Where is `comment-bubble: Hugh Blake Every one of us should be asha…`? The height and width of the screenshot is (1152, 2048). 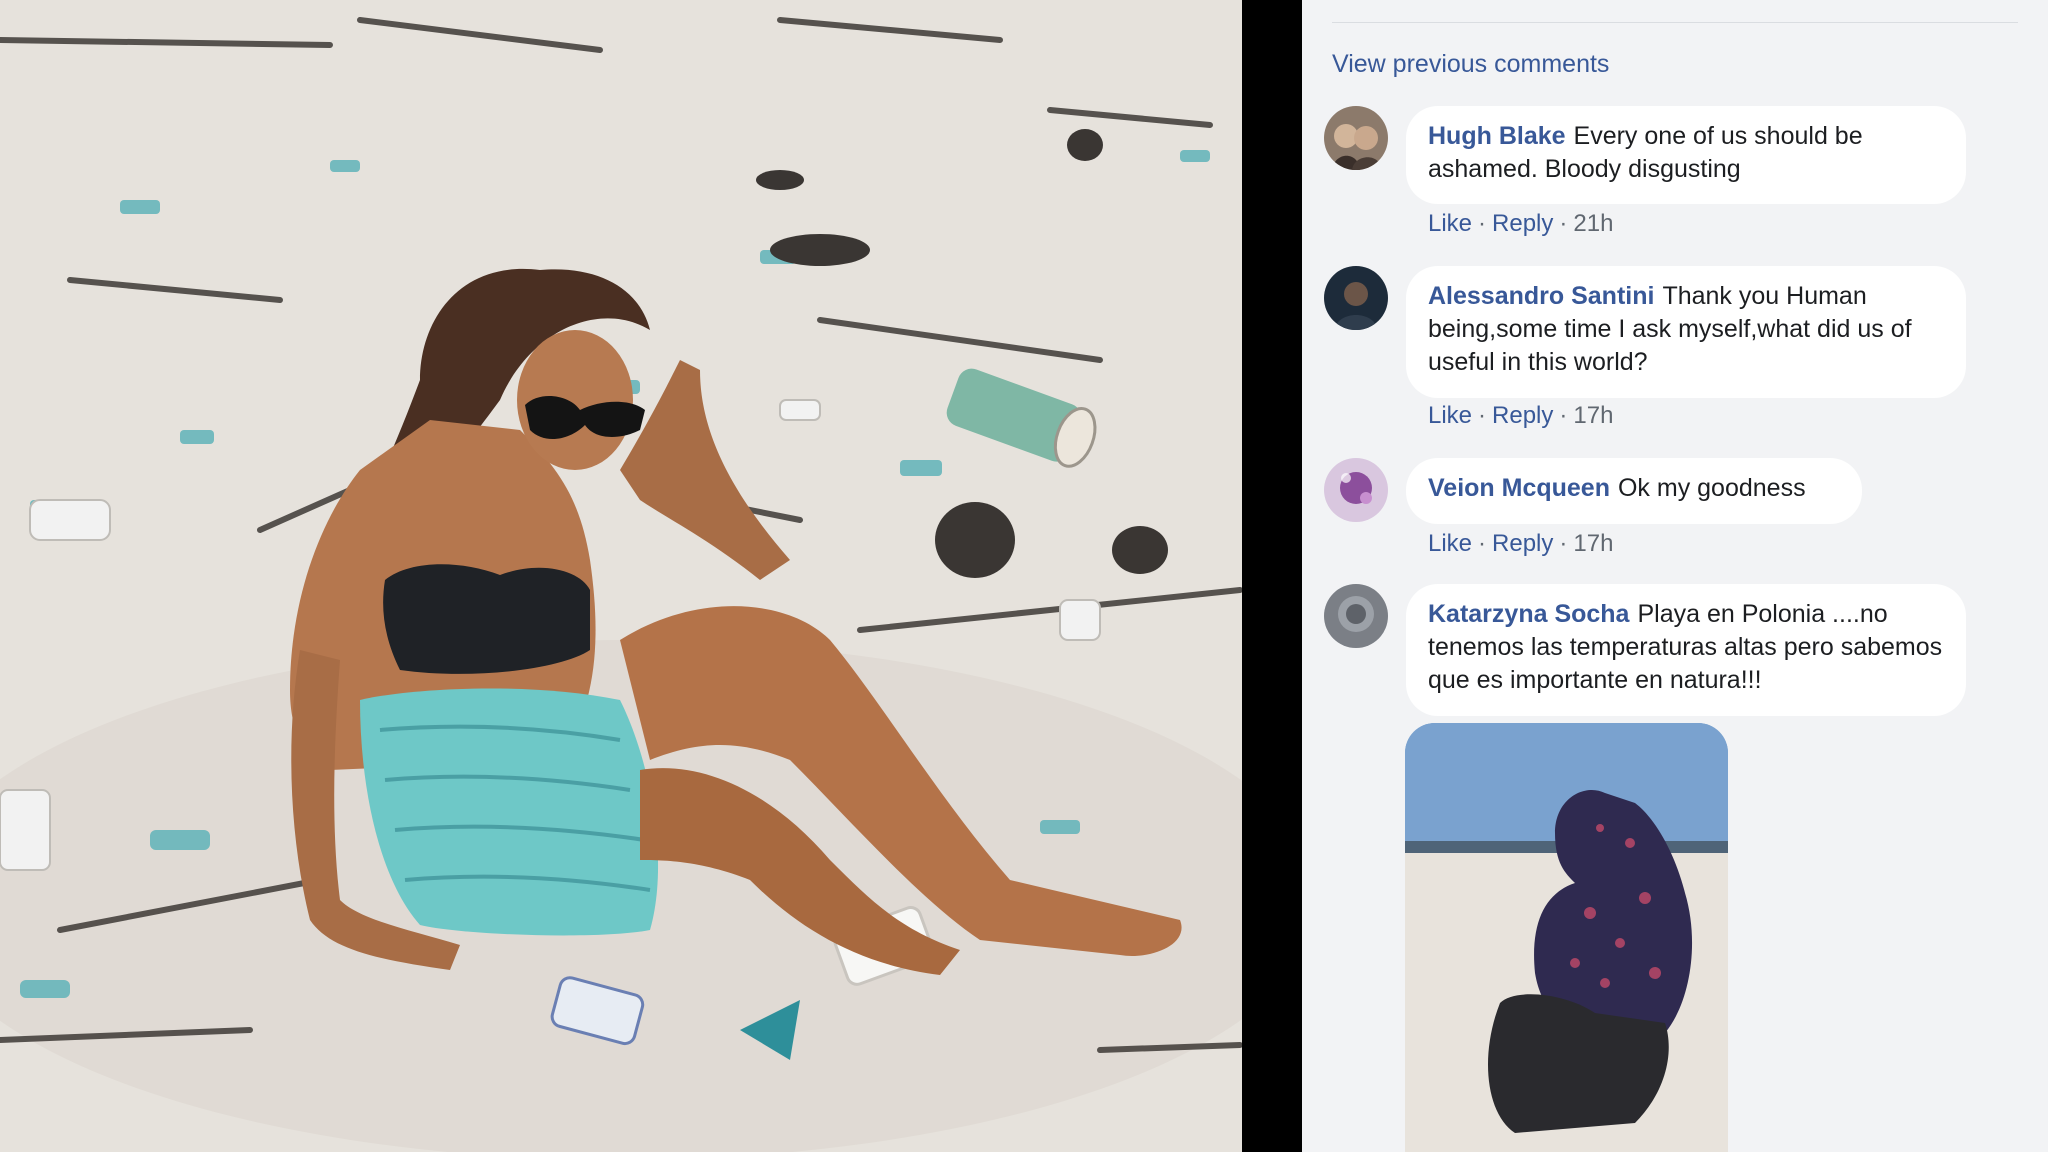
comment-bubble: Hugh Blake Every one of us should be asha… is located at coordinates (1686, 155).